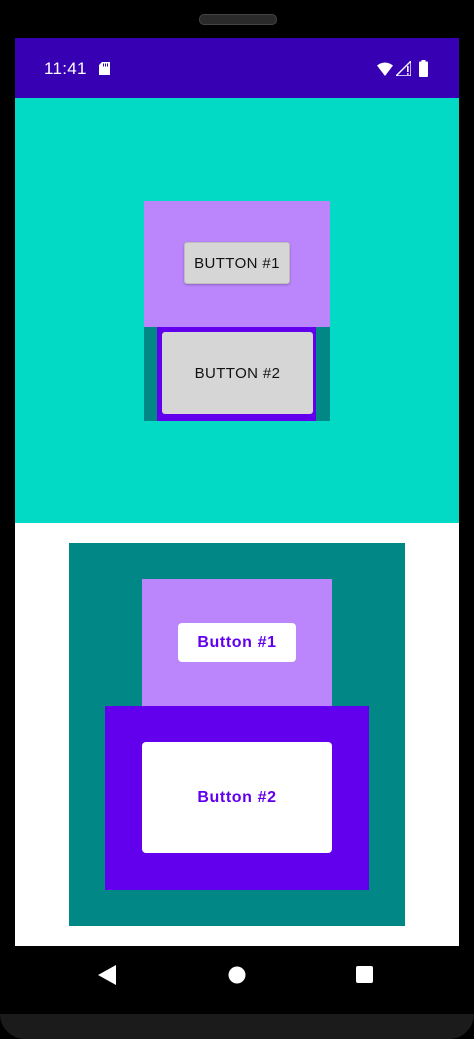 The height and width of the screenshot is (1039, 474). What do you see at coordinates (237, 797) in the screenshot?
I see `bottom-button-2: Button #2` at bounding box center [237, 797].